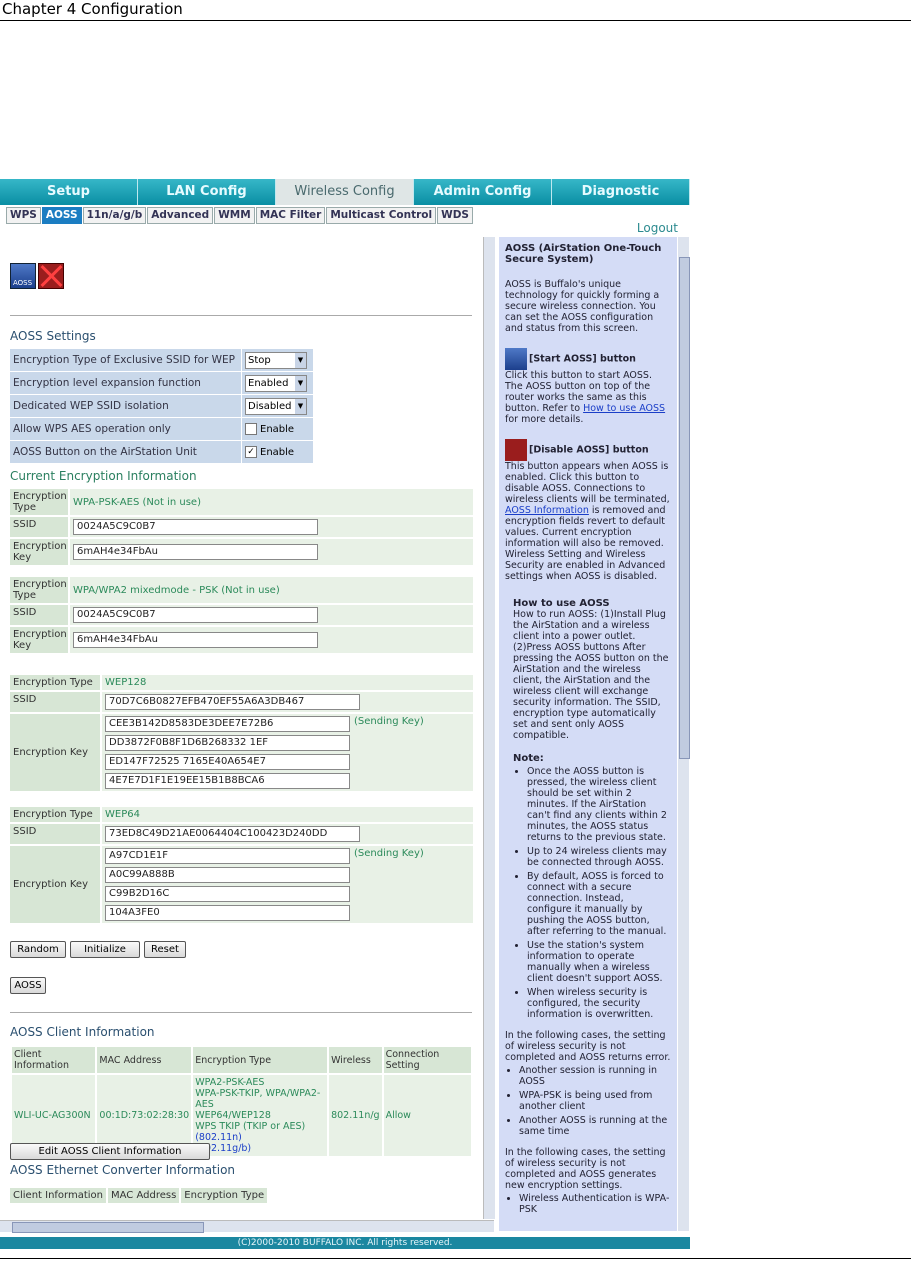 The image size is (911, 1261). What do you see at coordinates (227, 762) in the screenshot?
I see `wep-key-field: ED147F72525 7165E40A654E7` at bounding box center [227, 762].